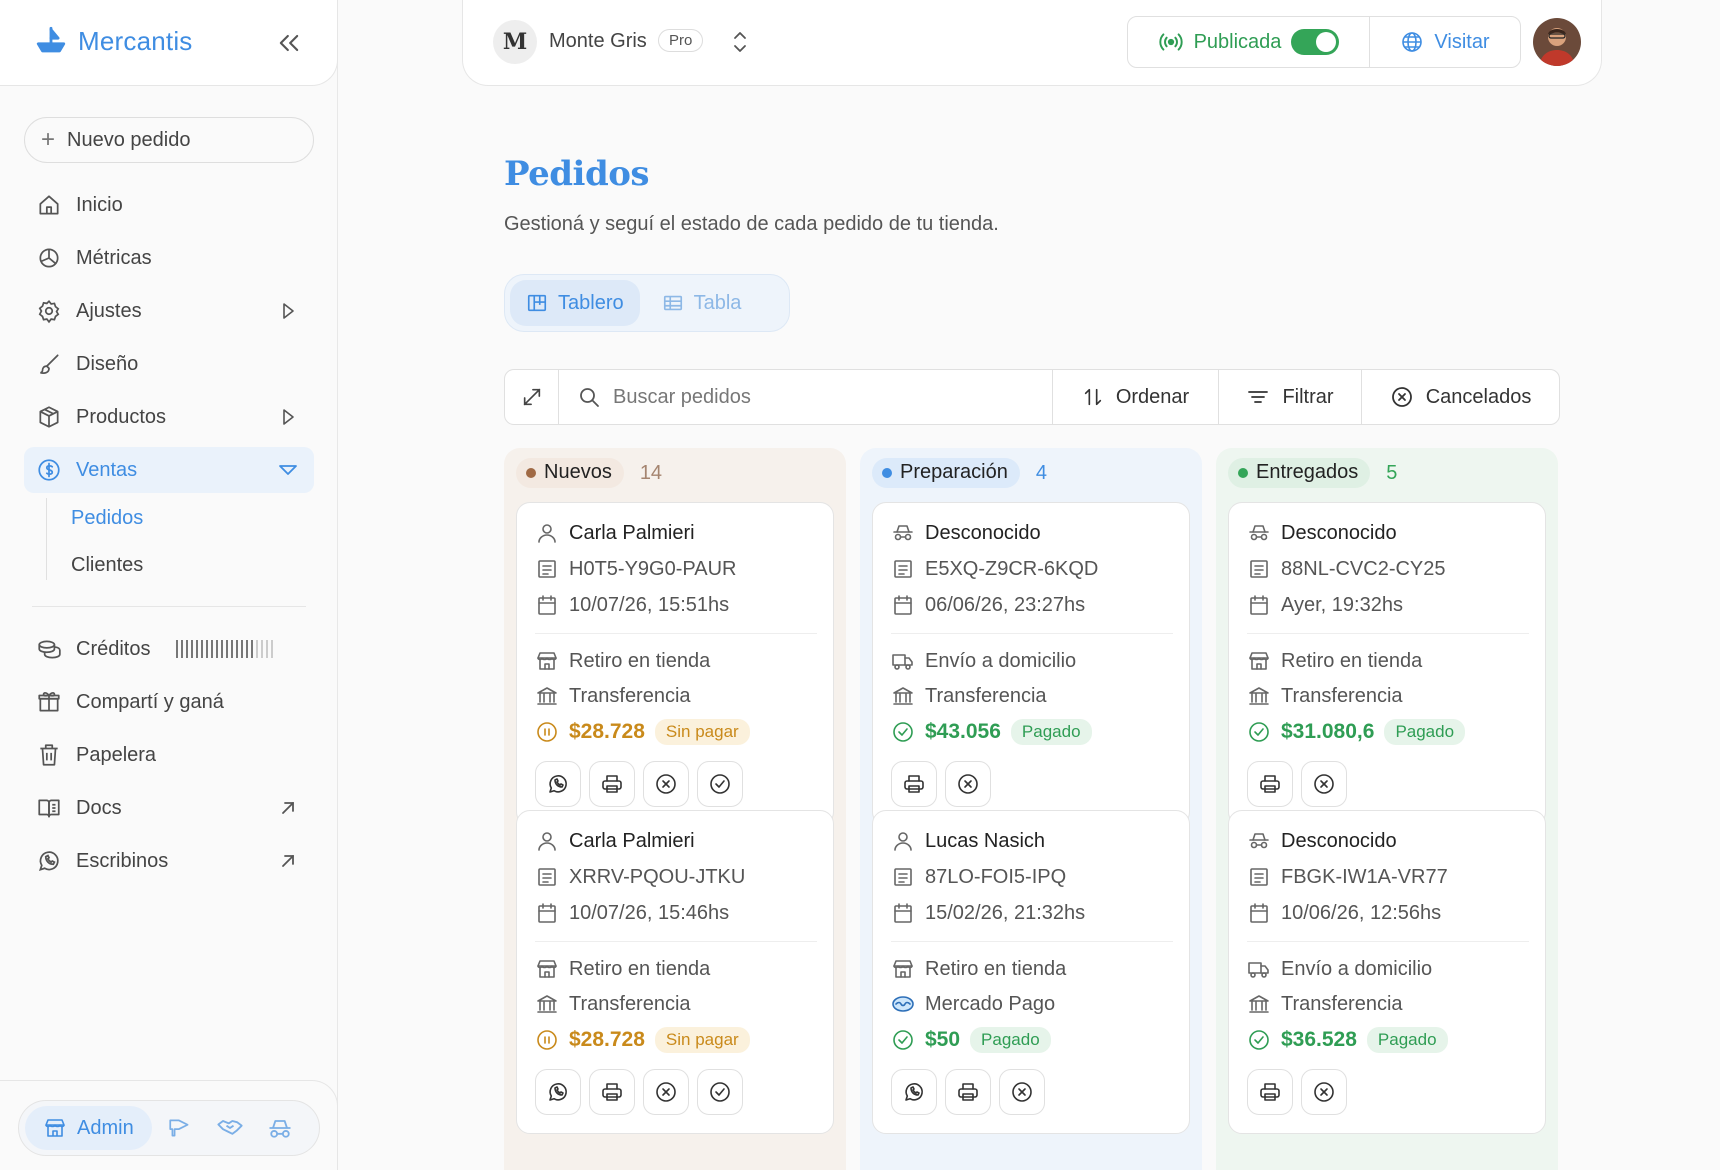 The image size is (1720, 1170). What do you see at coordinates (169, 417) in the screenshot?
I see `sidebar-item-productos: Productos` at bounding box center [169, 417].